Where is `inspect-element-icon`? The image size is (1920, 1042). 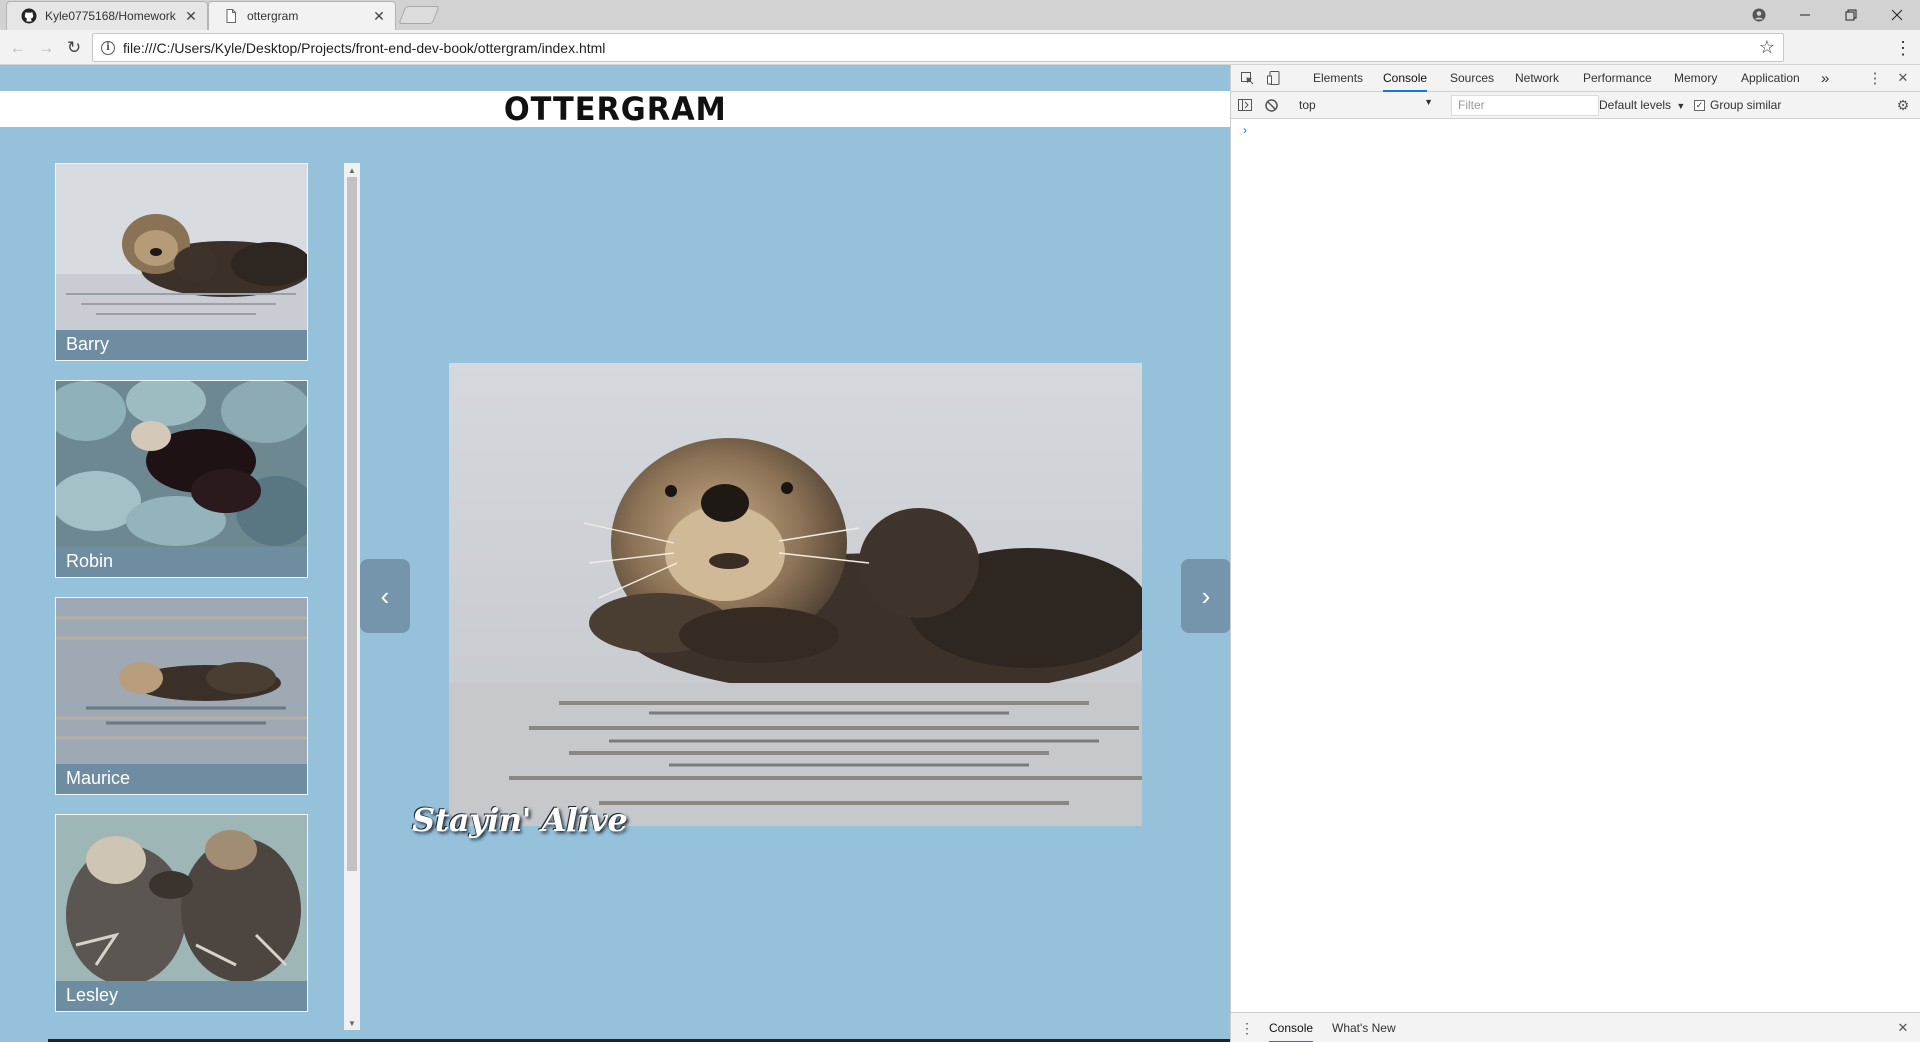 inspect-element-icon is located at coordinates (1247, 78).